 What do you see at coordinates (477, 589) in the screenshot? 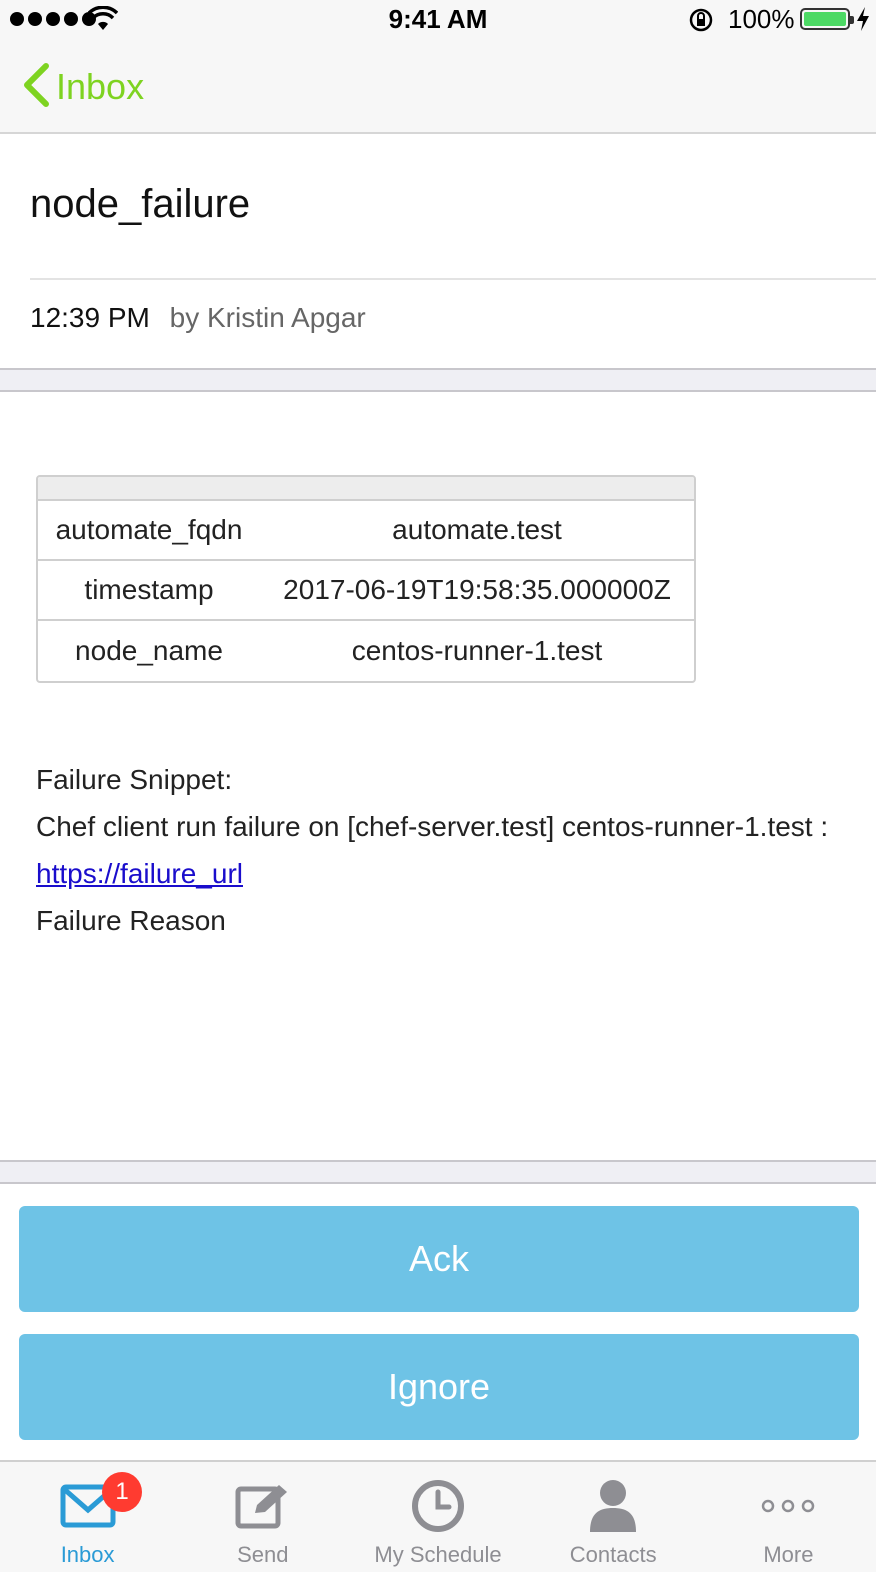
I see `table-value: 2017-06-19T19:58:35.000000Z` at bounding box center [477, 589].